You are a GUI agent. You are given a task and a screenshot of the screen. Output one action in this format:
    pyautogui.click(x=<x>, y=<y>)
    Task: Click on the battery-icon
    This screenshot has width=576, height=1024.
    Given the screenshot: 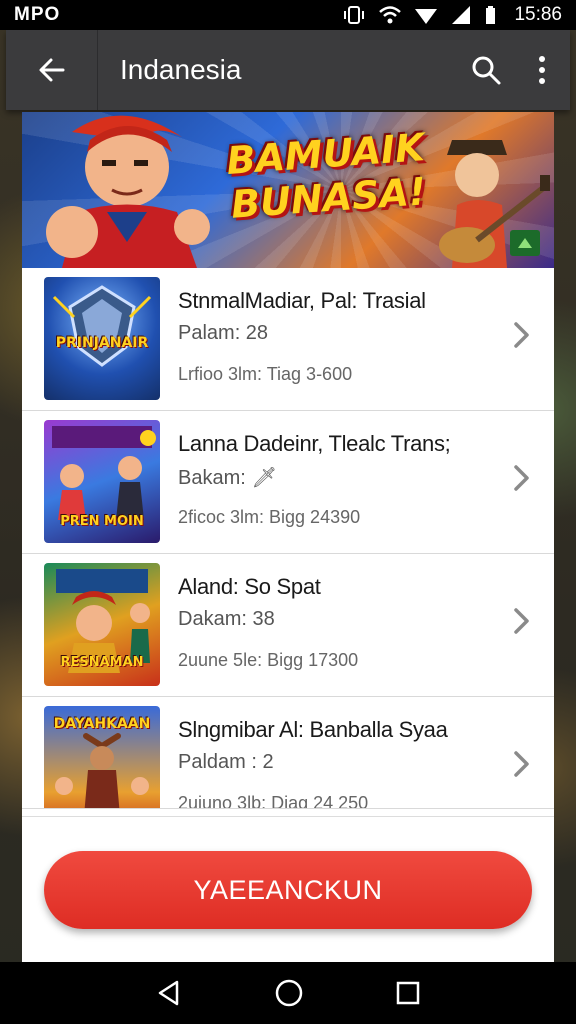 What is the action you would take?
    pyautogui.click(x=491, y=15)
    